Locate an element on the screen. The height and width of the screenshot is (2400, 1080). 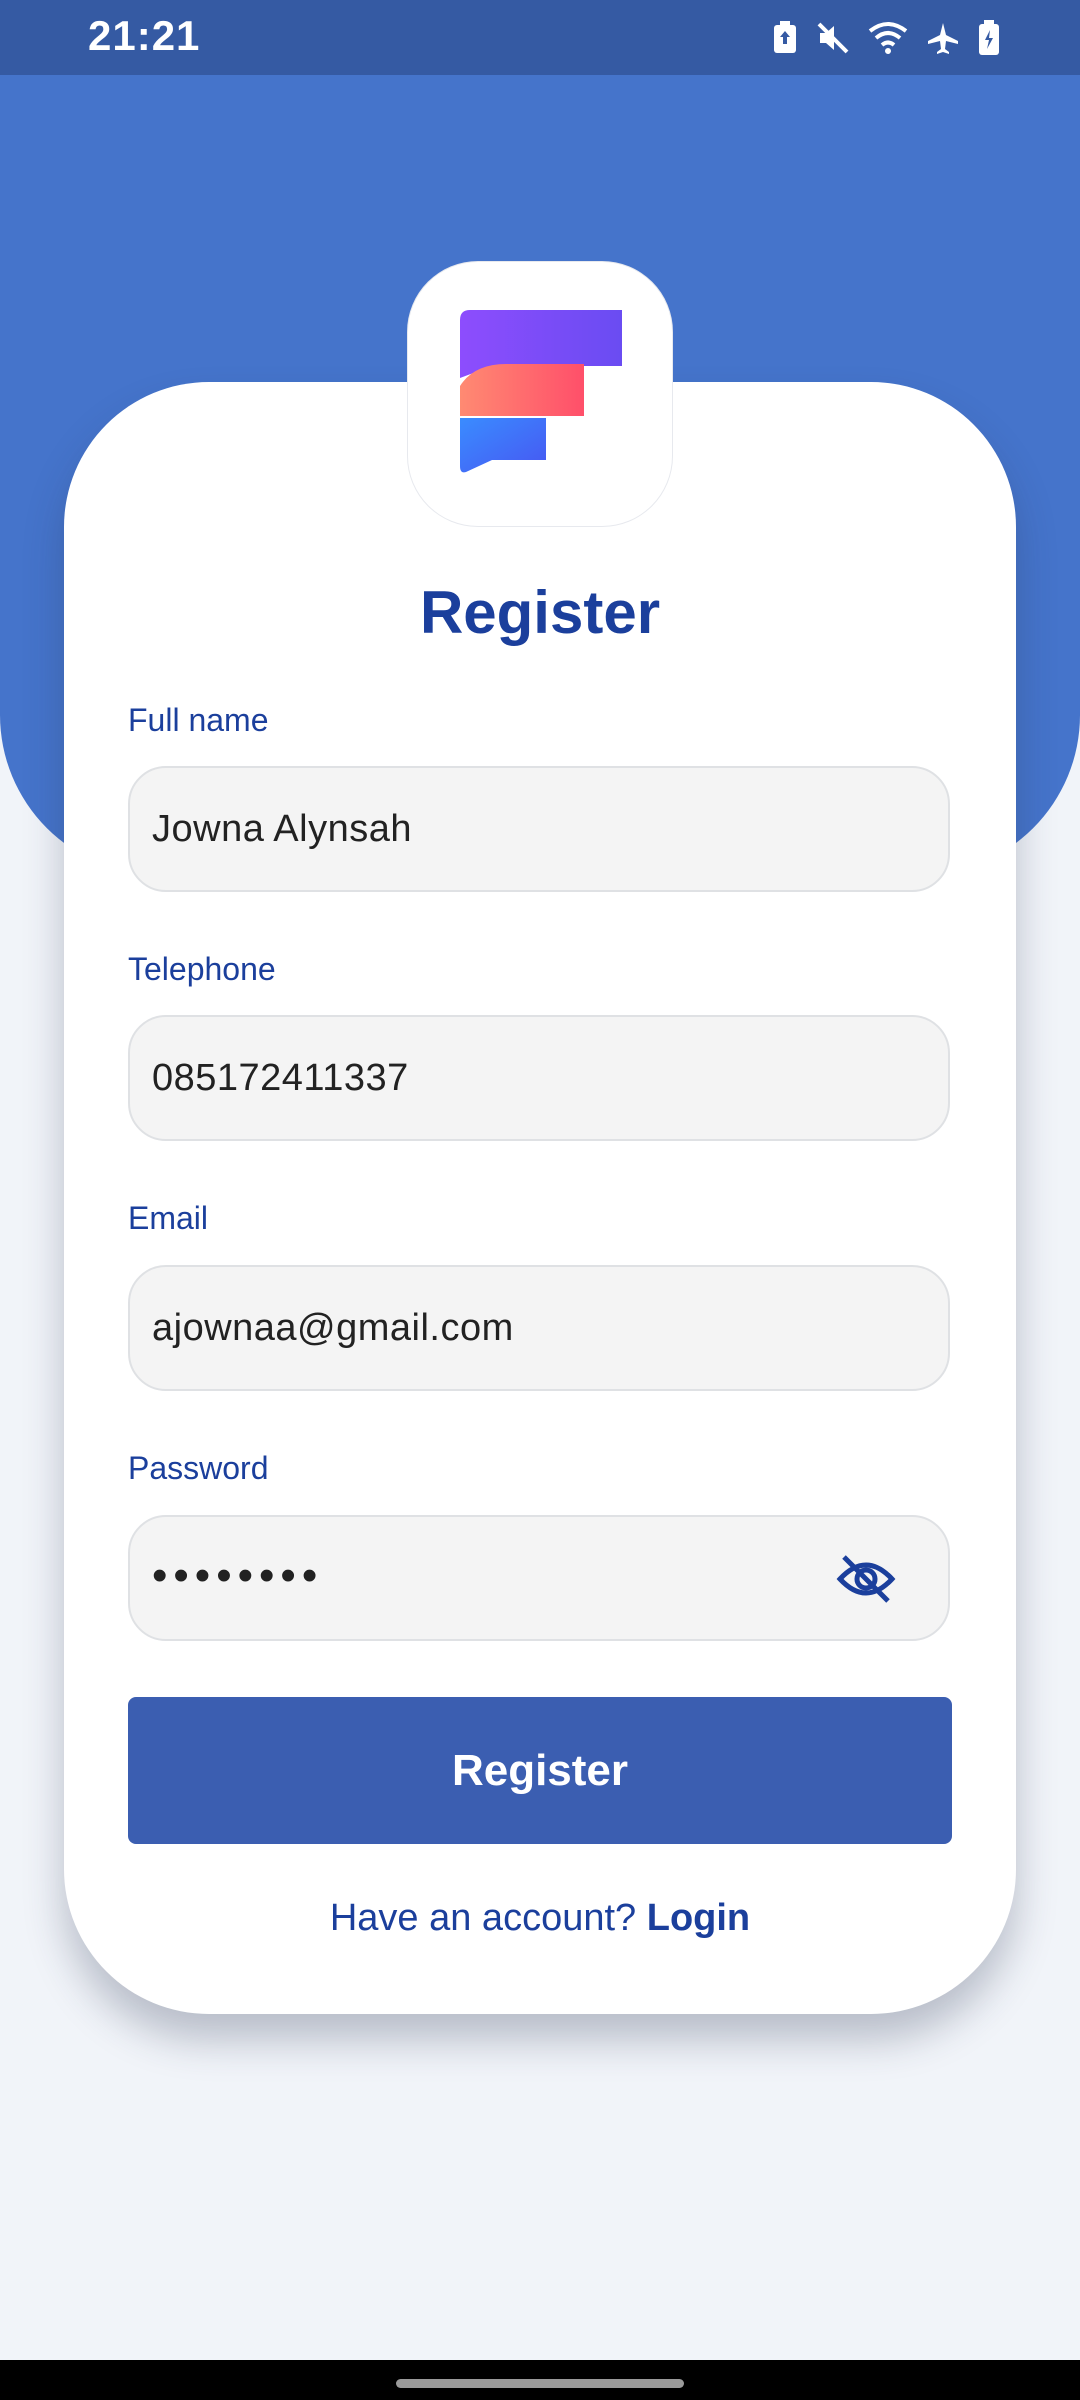
status-icons is located at coordinates (886, 38).